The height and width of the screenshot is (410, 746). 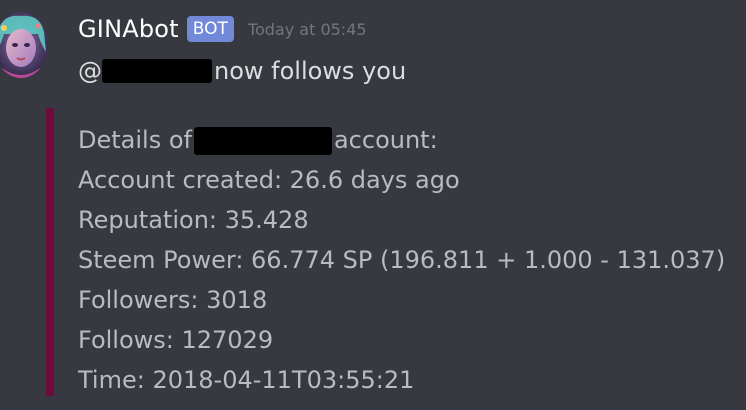 I want to click on details-suffix: account:, so click(x=385, y=140).